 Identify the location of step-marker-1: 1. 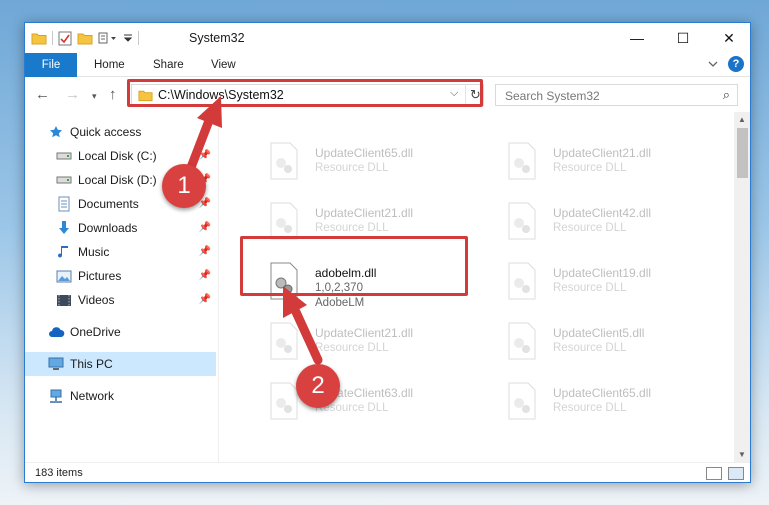
(184, 186).